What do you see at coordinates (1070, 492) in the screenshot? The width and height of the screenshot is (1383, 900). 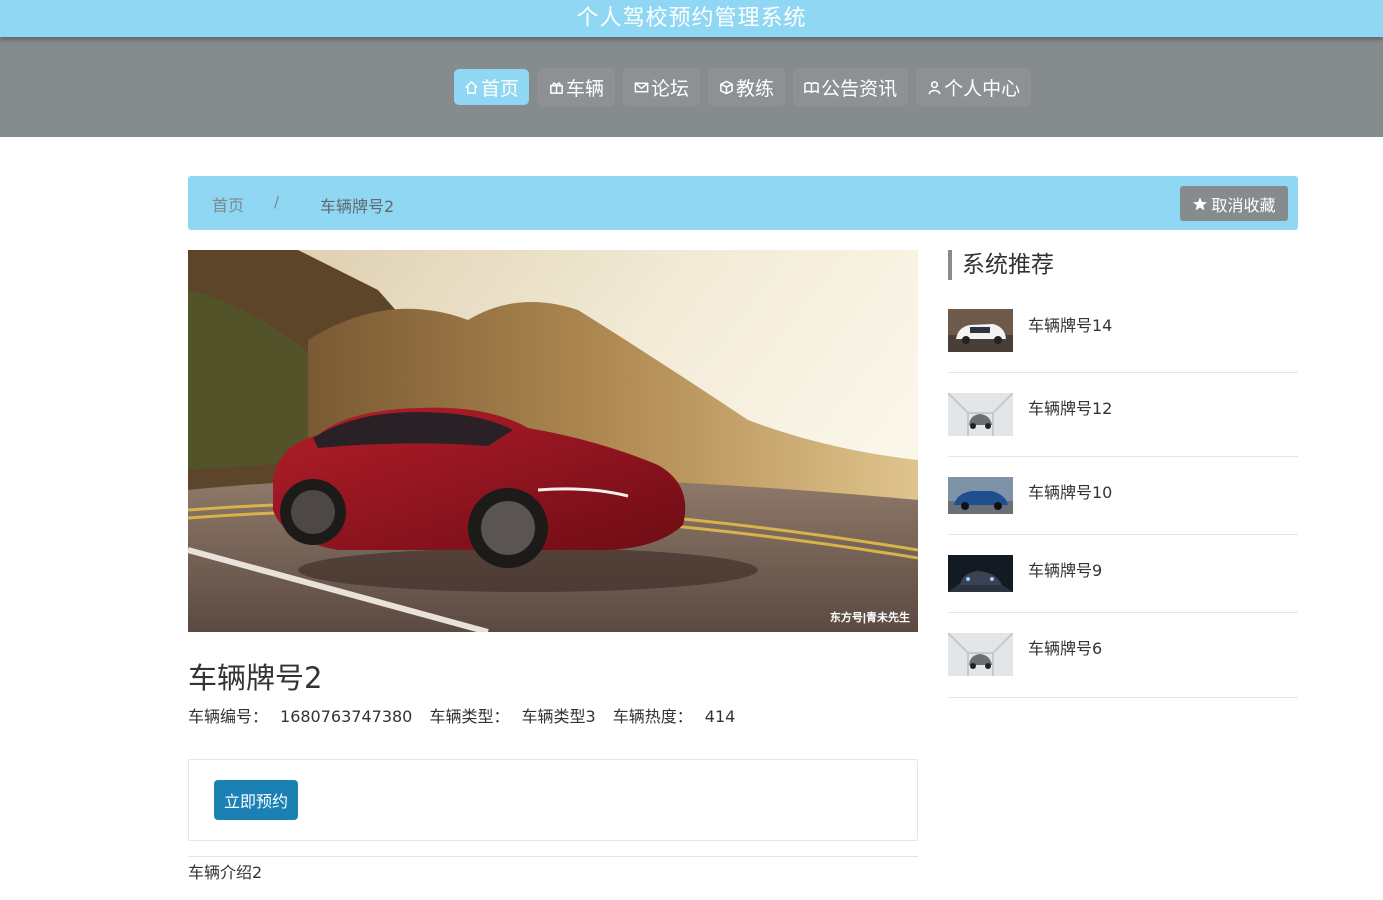 I see `recommend-name: 车辆牌号10` at bounding box center [1070, 492].